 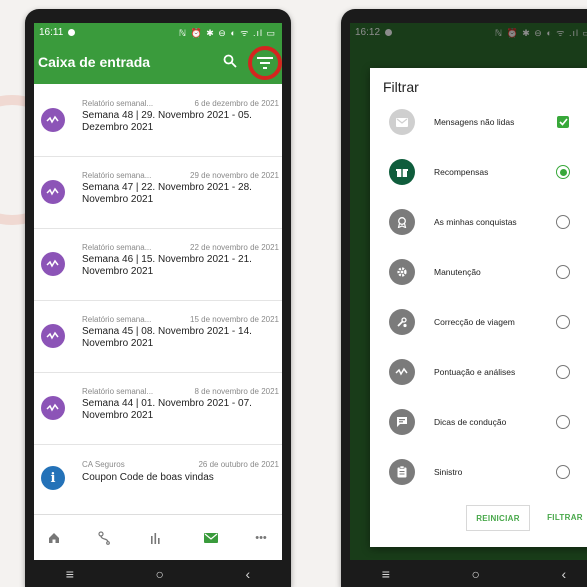 I want to click on row-title: Coupon Code de boas vindas, so click(x=148, y=477).